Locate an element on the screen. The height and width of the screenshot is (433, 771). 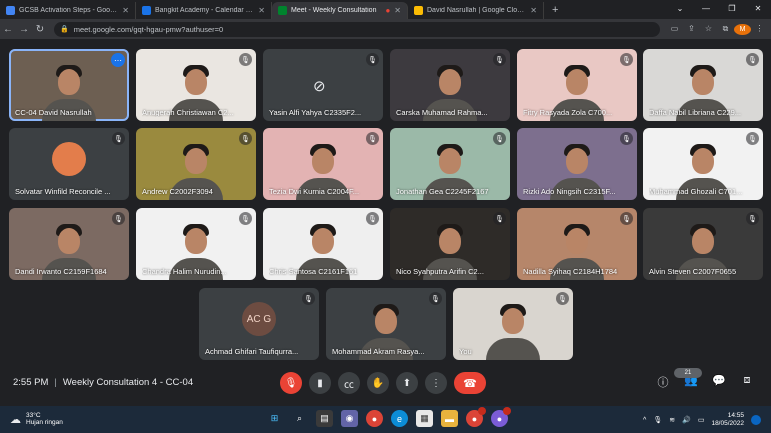
search-icon: ⌕ is located at coordinates (299, 418).